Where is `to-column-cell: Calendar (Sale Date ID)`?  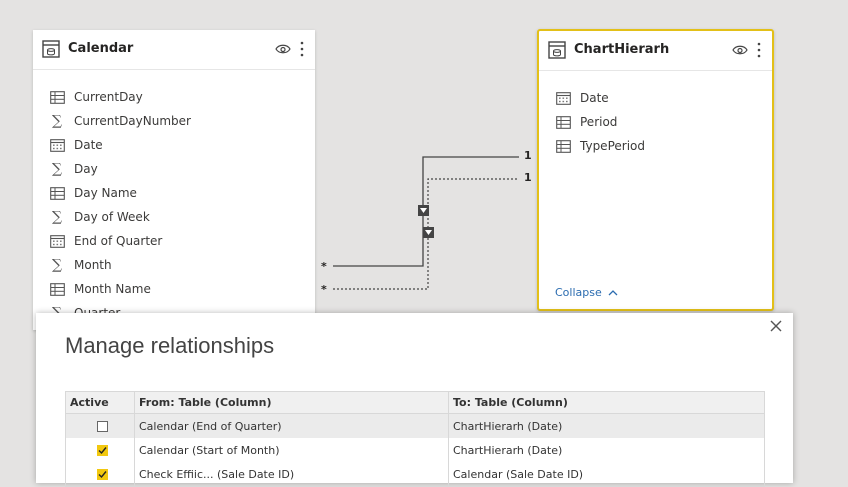
to-column-cell: Calendar (Sale Date ID) is located at coordinates (518, 474).